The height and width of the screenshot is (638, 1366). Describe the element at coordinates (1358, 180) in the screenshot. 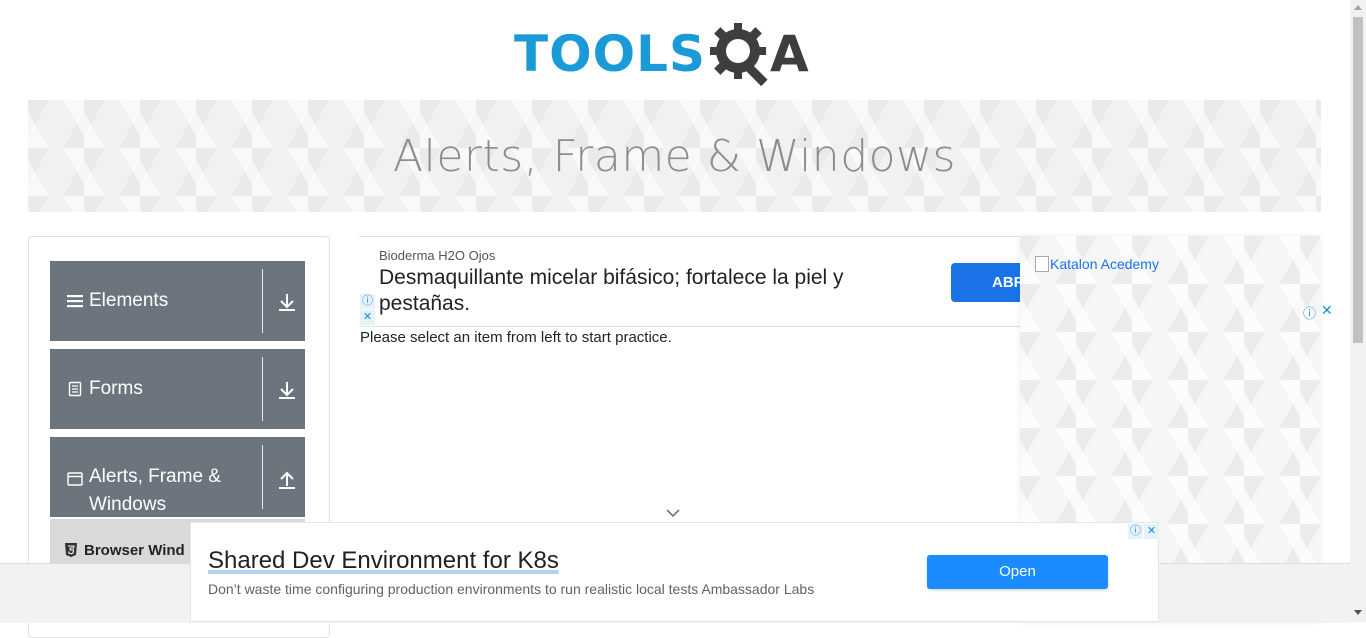

I see `scrollbar-thumb` at that location.